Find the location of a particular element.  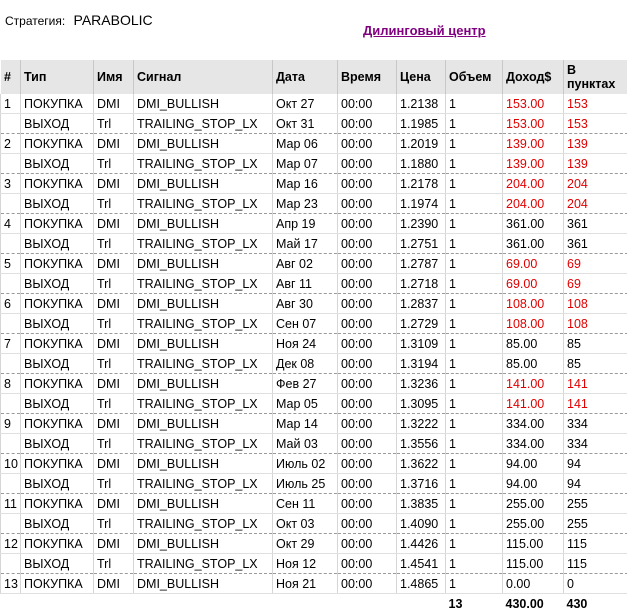

cell-num: 11 is located at coordinates (11, 504).